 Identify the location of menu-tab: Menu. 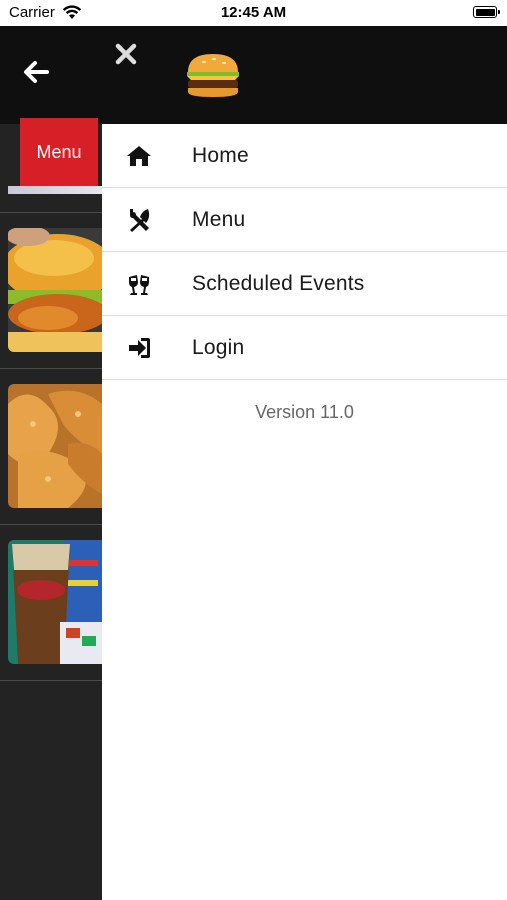
(59, 152).